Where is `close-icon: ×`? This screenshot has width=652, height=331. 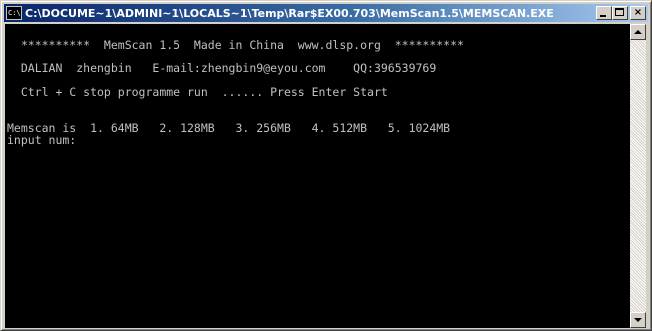
close-icon: × is located at coordinates (638, 12).